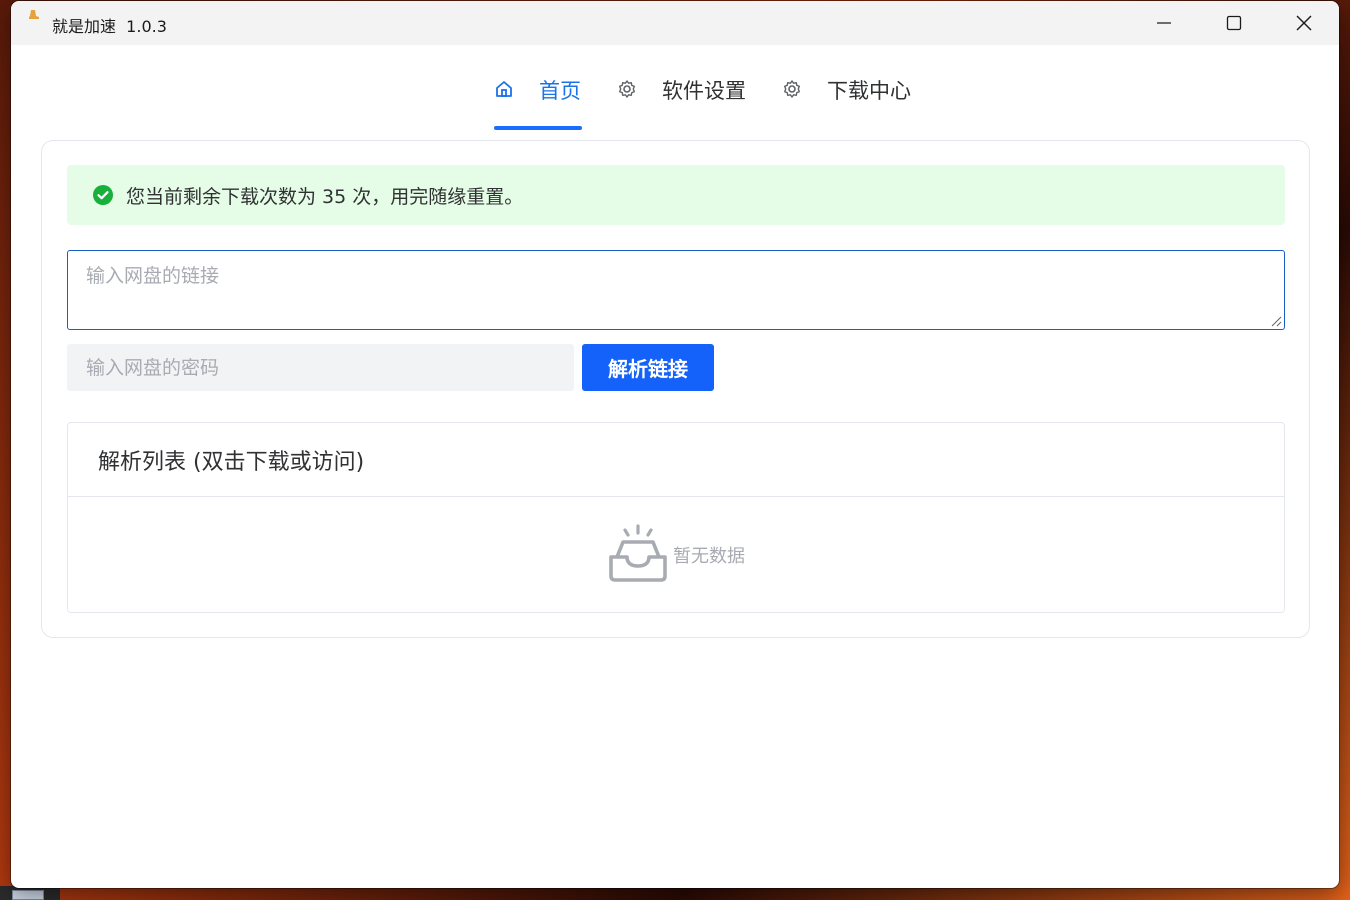 Image resolution: width=1350 pixels, height=900 pixels. What do you see at coordinates (648, 367) in the screenshot?
I see `parse-link-button: 解析链接` at bounding box center [648, 367].